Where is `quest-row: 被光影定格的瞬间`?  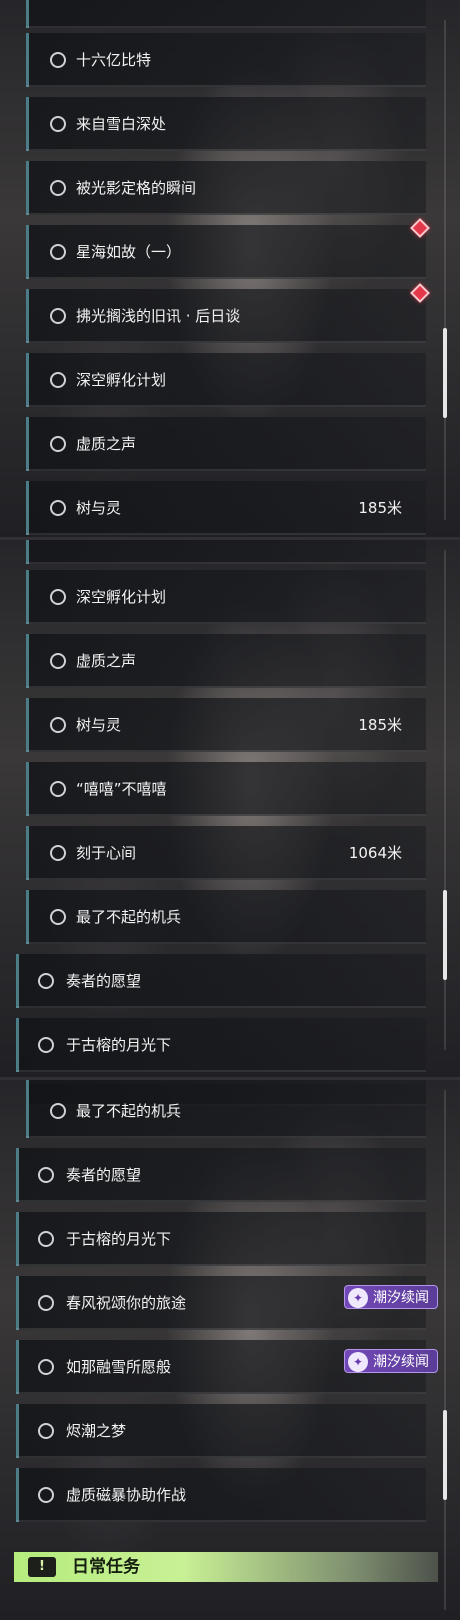
quest-row: 被光影定格的瞬间 is located at coordinates (226, 188).